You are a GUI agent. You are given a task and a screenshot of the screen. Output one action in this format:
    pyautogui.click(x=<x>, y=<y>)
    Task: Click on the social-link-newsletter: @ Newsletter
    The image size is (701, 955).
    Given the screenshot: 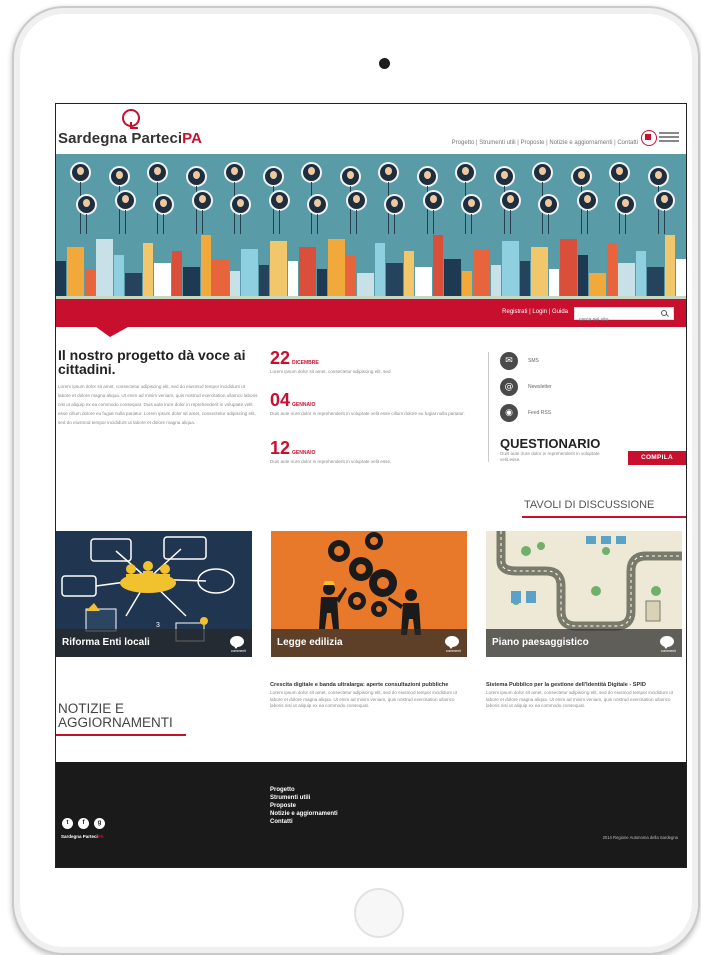 What is the action you would take?
    pyautogui.click(x=560, y=388)
    